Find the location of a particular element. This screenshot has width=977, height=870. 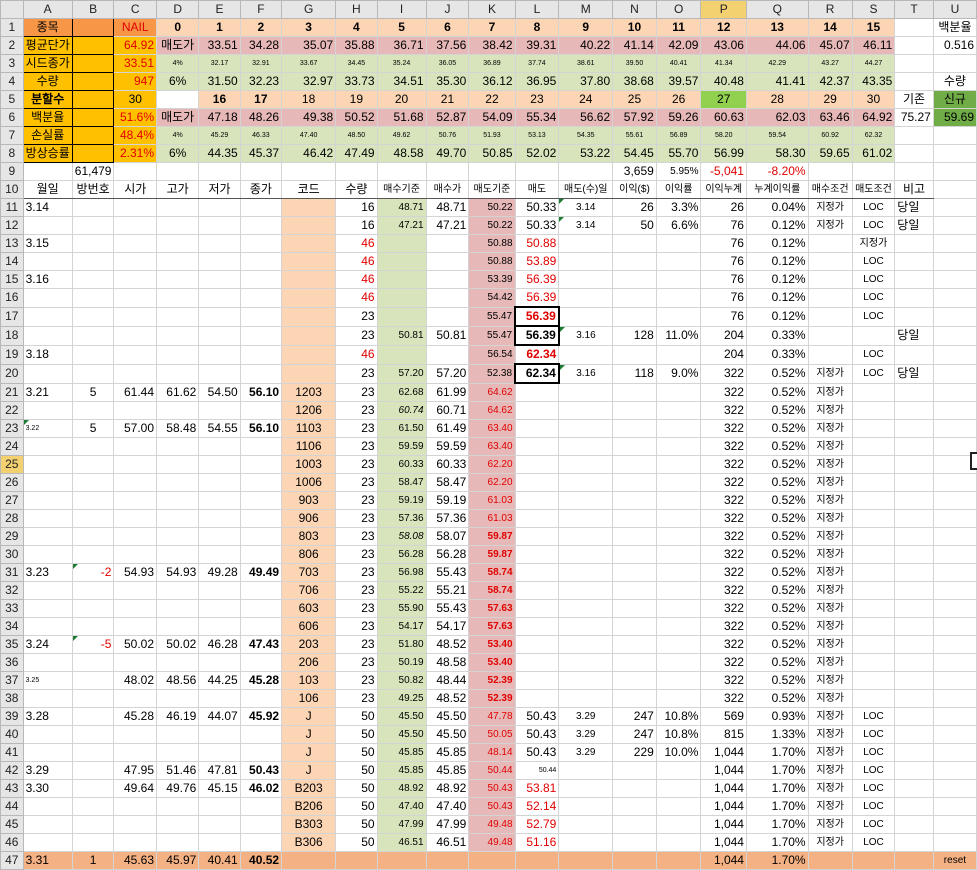

cell-R19 is located at coordinates (830, 354).